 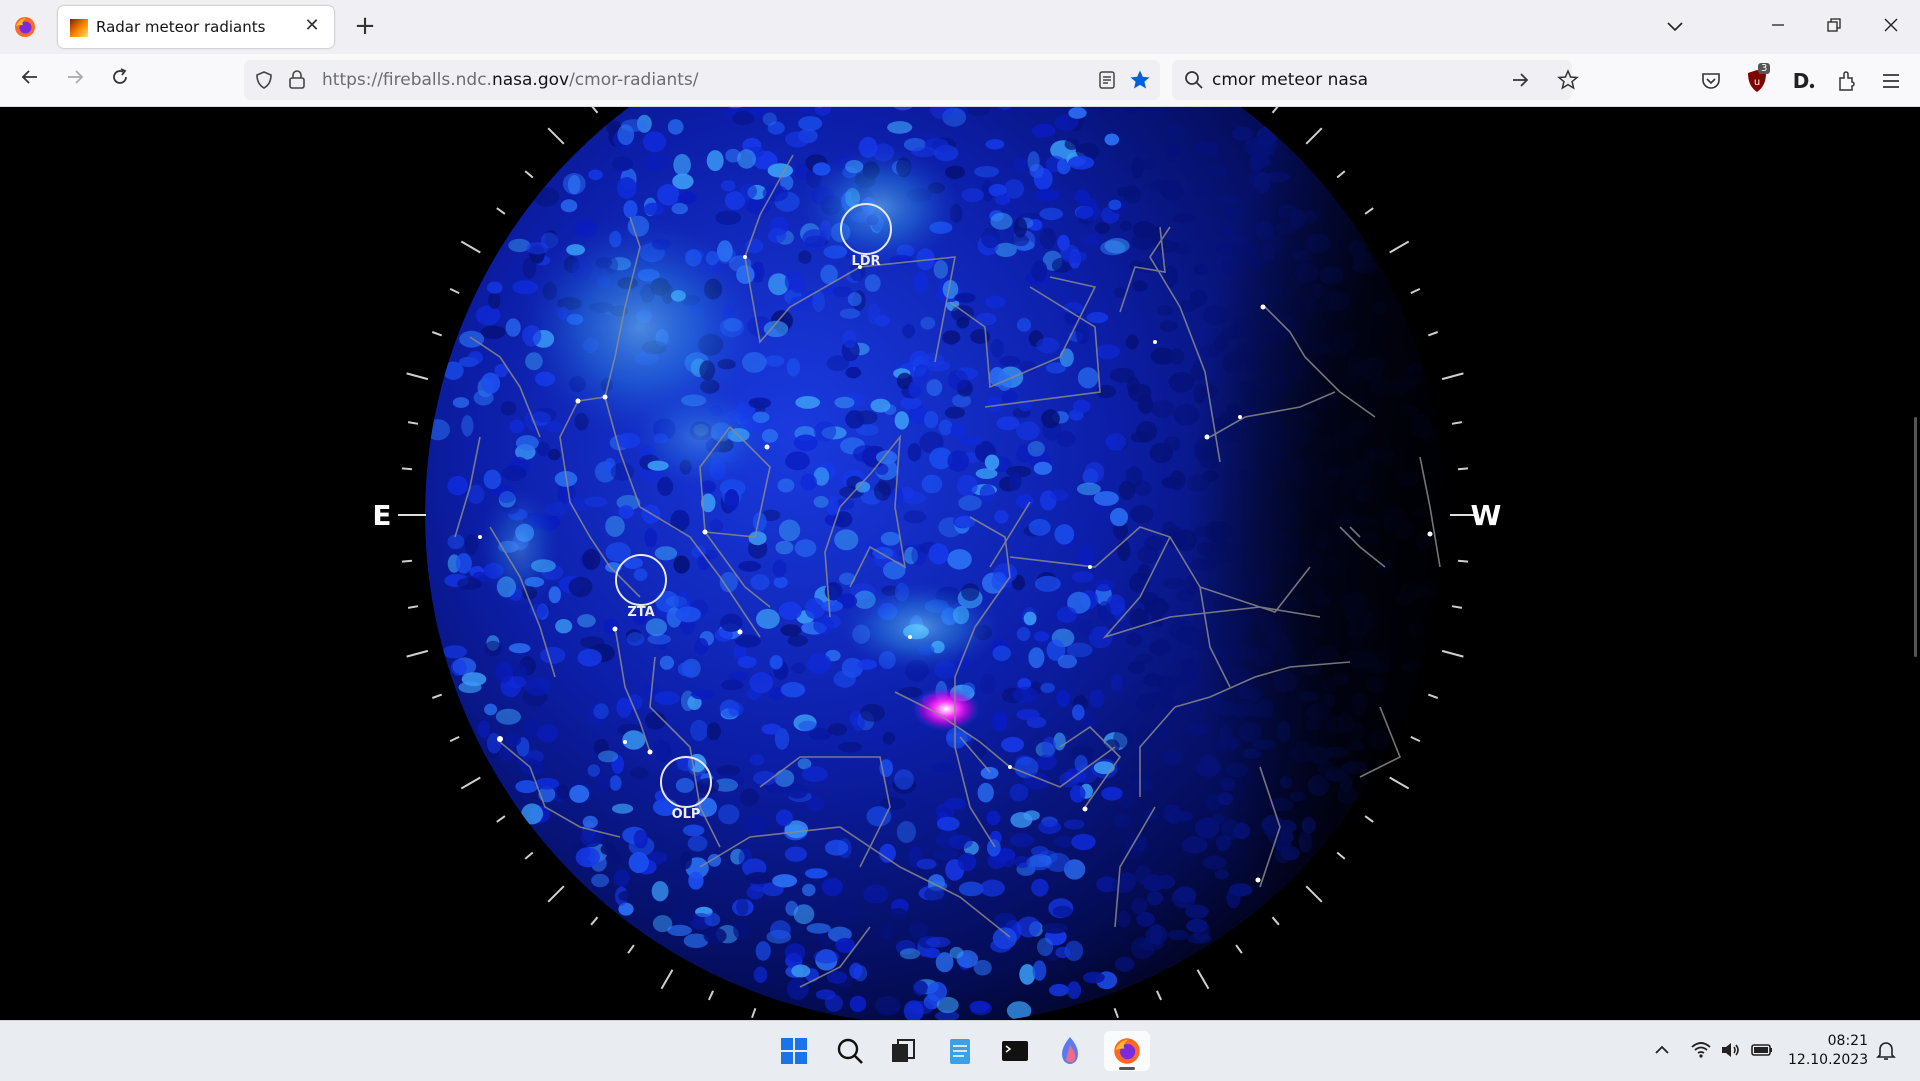 What do you see at coordinates (1107, 80) in the screenshot?
I see `reader-icon` at bounding box center [1107, 80].